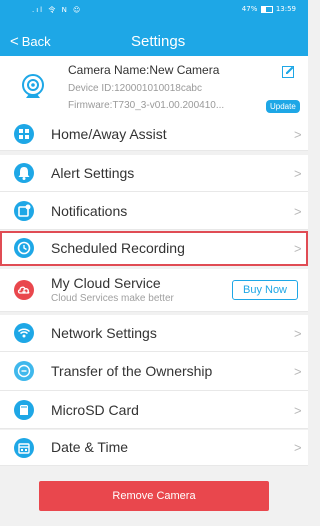  Describe the element at coordinates (24, 410) in the screenshot. I see `sd-card-icon` at that location.